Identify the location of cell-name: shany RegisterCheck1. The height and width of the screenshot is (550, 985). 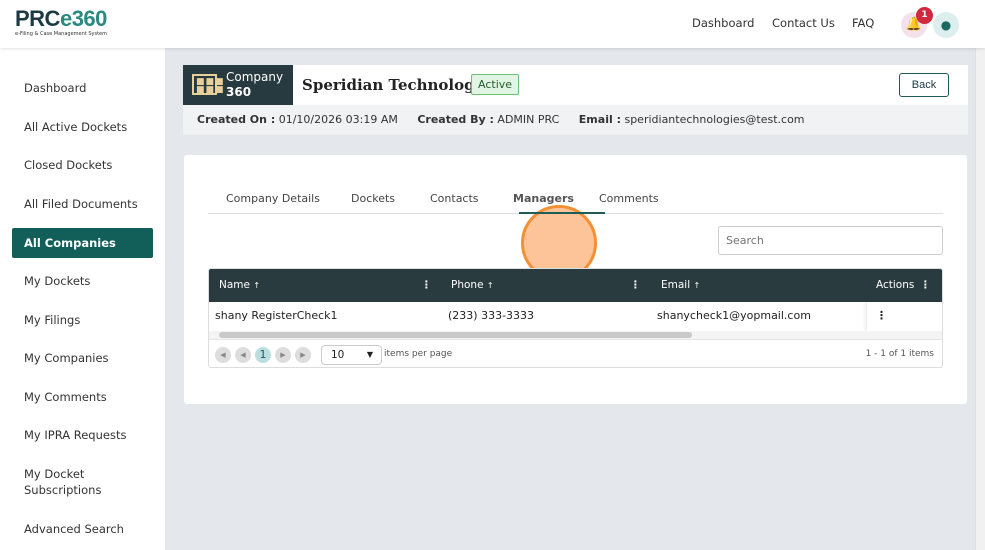
(276, 315).